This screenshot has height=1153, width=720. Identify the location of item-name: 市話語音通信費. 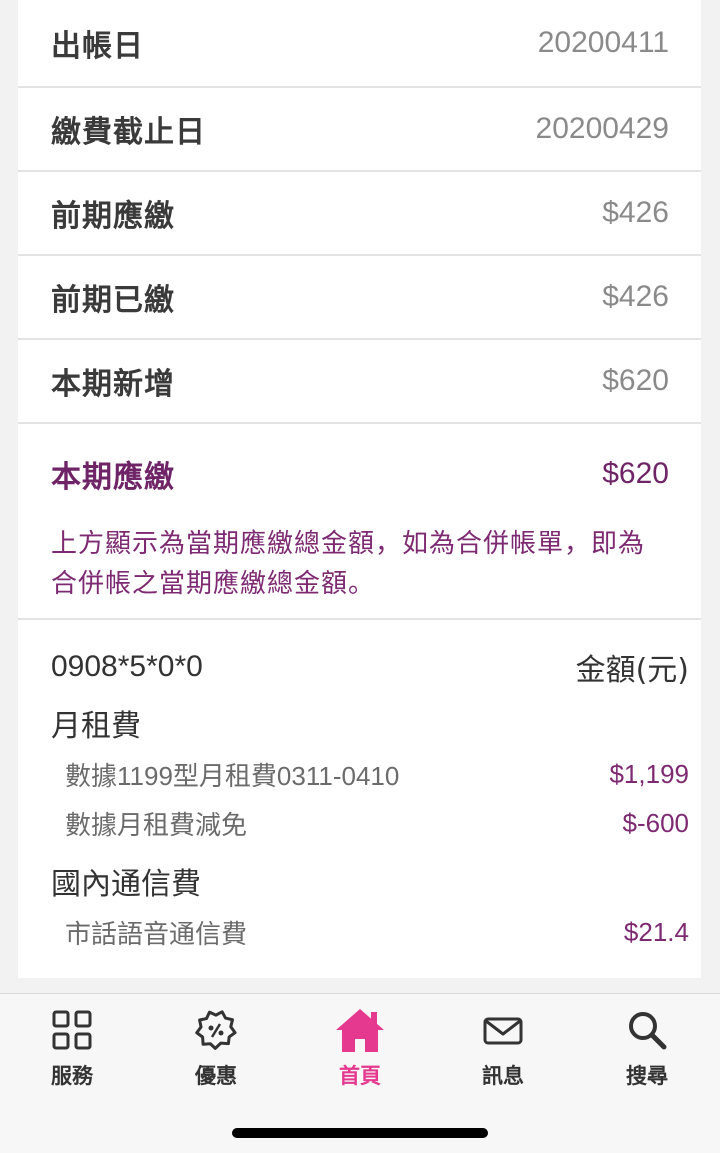
(156, 934).